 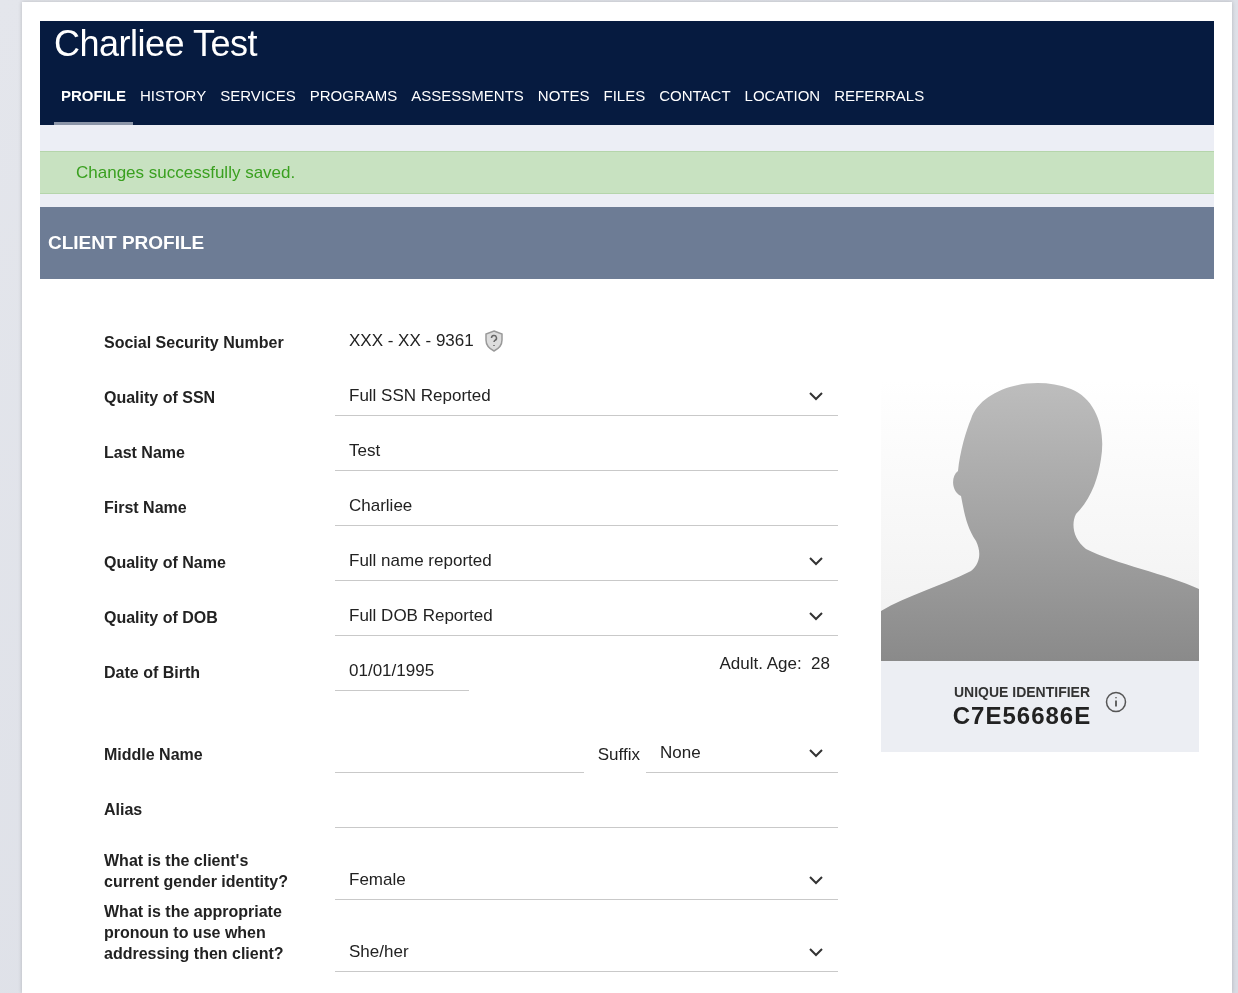 What do you see at coordinates (624, 102) in the screenshot?
I see `nav-tab: FILES` at bounding box center [624, 102].